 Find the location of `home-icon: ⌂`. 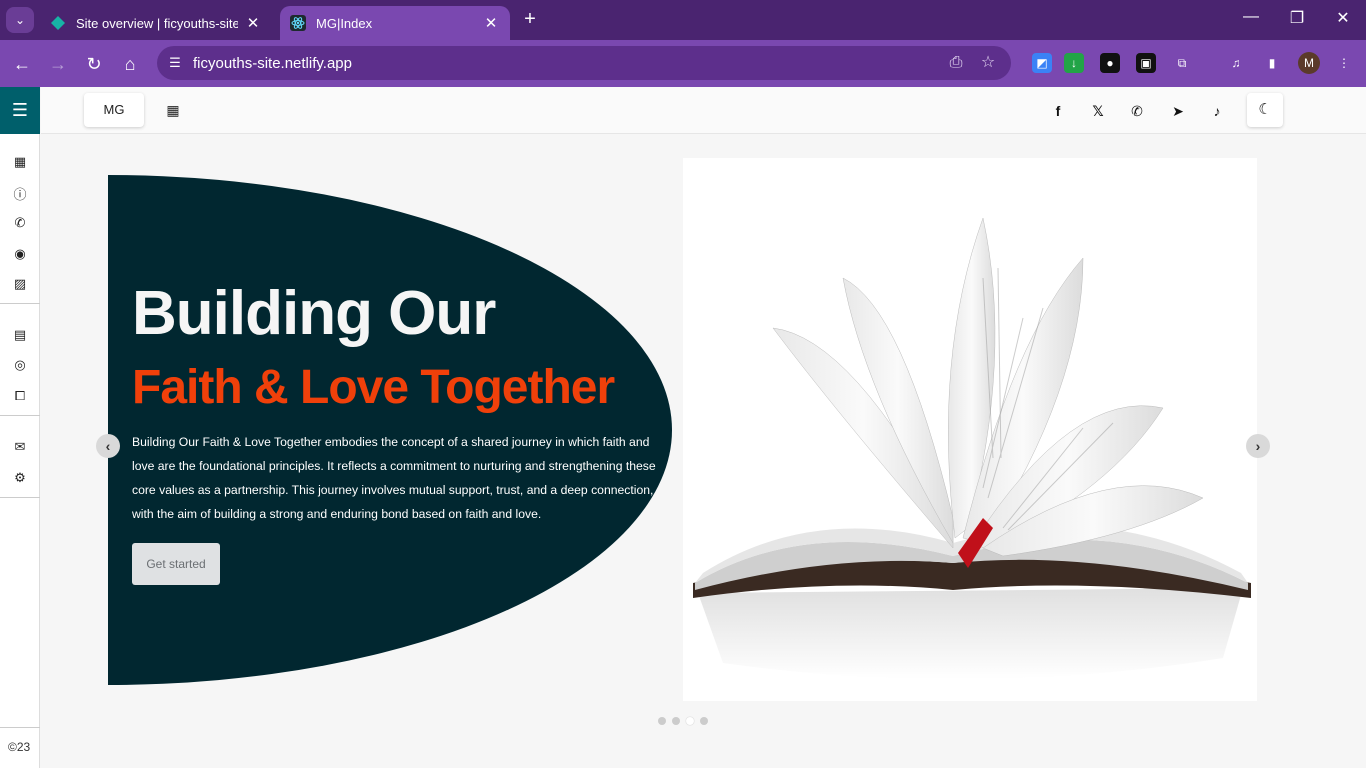

home-icon: ⌂ is located at coordinates (130, 64).